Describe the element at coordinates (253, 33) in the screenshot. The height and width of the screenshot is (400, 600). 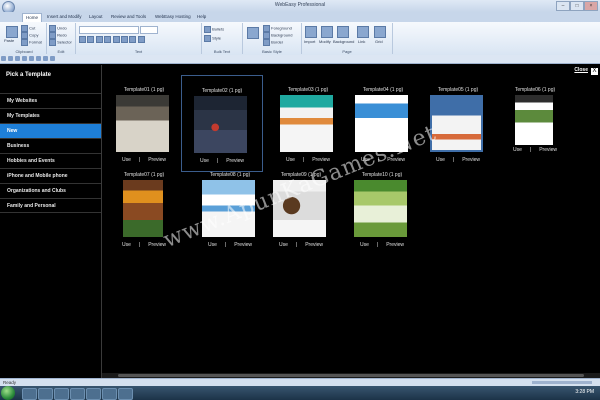
I see `styles-icon` at that location.